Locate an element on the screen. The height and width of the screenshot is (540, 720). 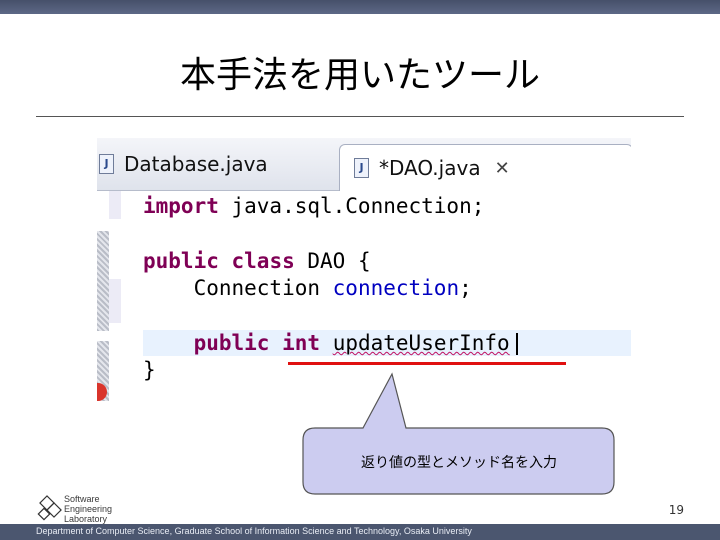
code-text: DAO { is located at coordinates (332, 261).